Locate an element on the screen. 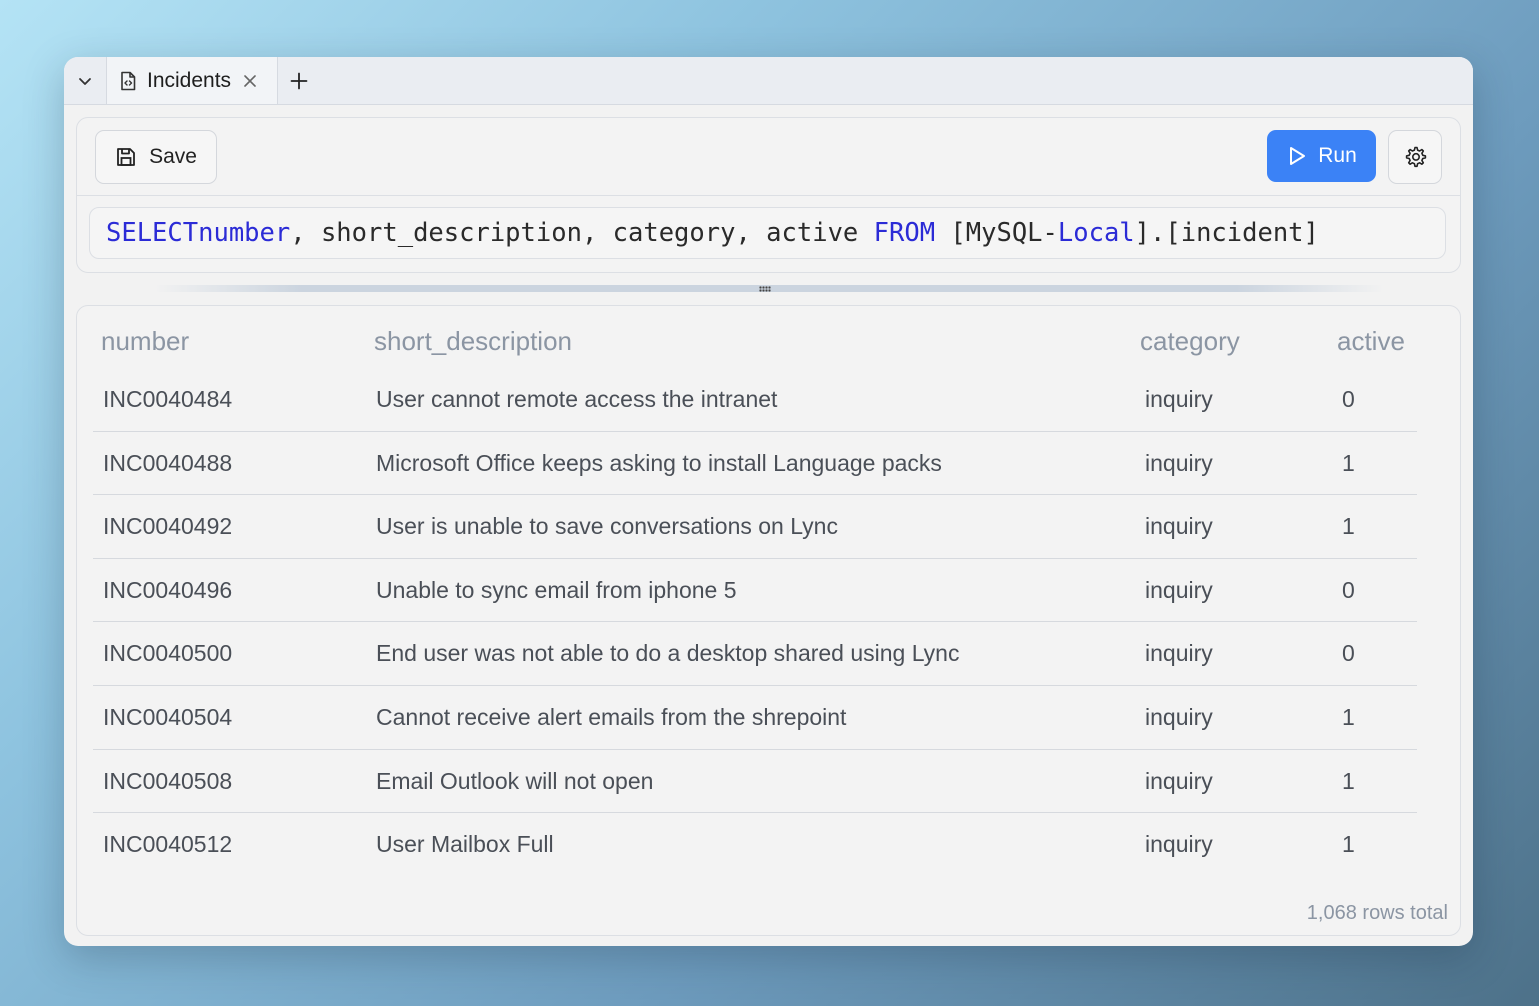 The width and height of the screenshot is (1539, 1006). sql-keyword-select: SELECT is located at coordinates (152, 233).